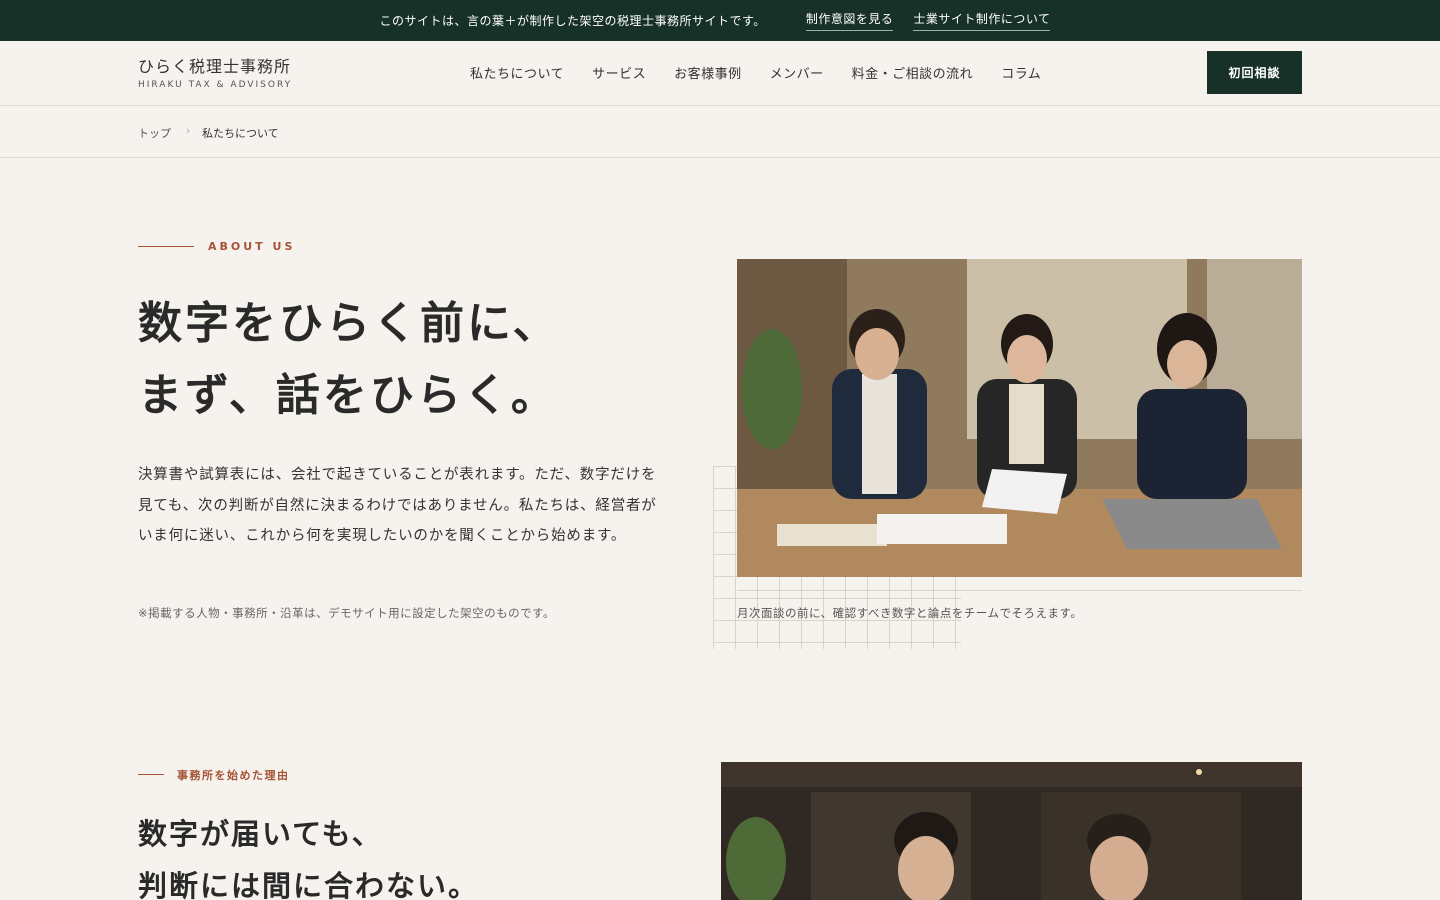  What do you see at coordinates (1021, 72) in the screenshot?
I see `nav-item-column: コラム` at bounding box center [1021, 72].